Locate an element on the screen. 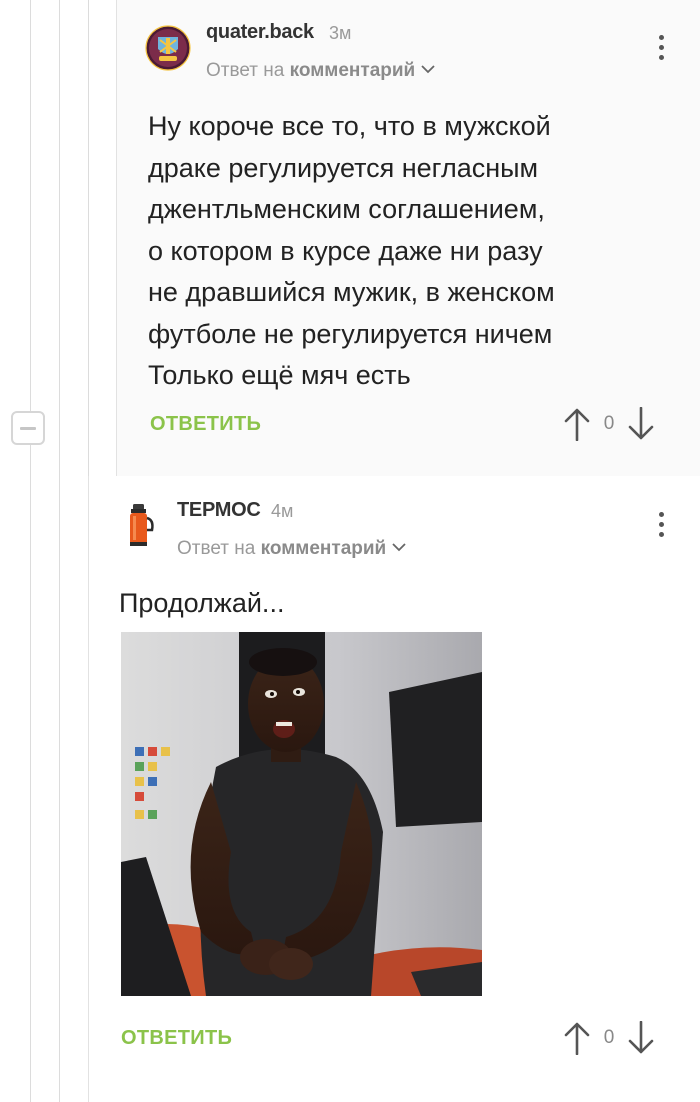 The width and height of the screenshot is (700, 1102). thermos-icon is located at coordinates (142, 525).